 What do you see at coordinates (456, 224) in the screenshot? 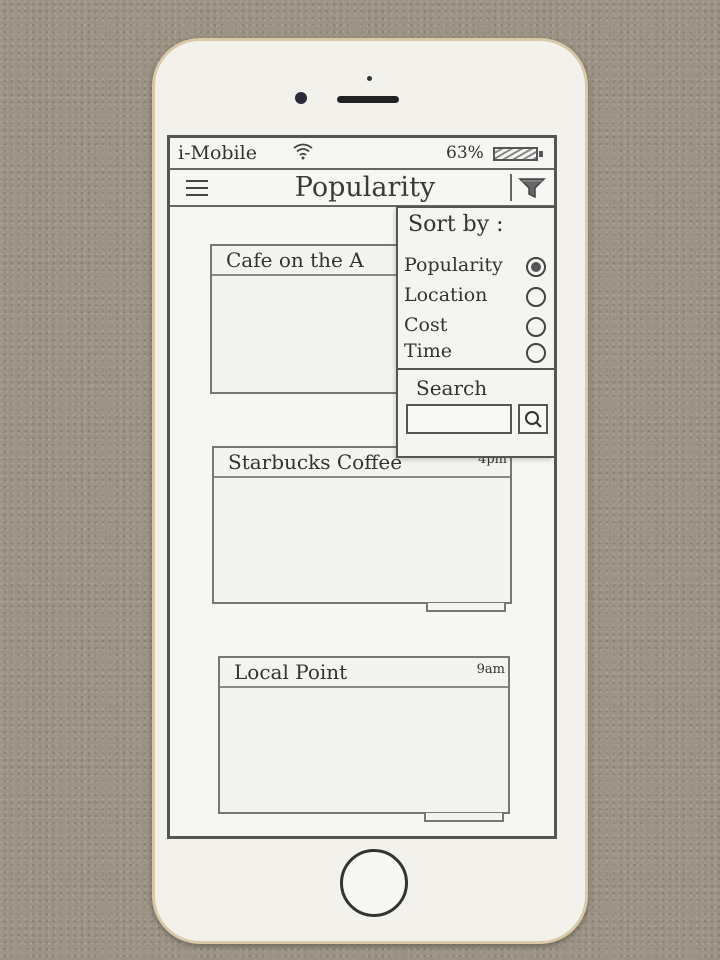
I see `sort-title: Sort by :` at bounding box center [456, 224].